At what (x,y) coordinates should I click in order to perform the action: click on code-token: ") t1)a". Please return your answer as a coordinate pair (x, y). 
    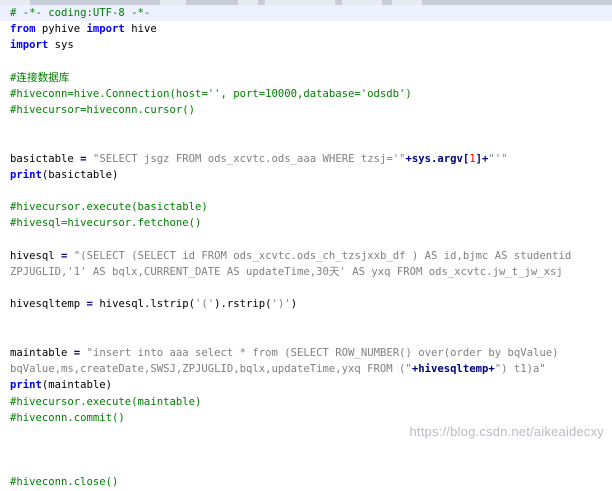
    Looking at the image, I should click on (520, 369).